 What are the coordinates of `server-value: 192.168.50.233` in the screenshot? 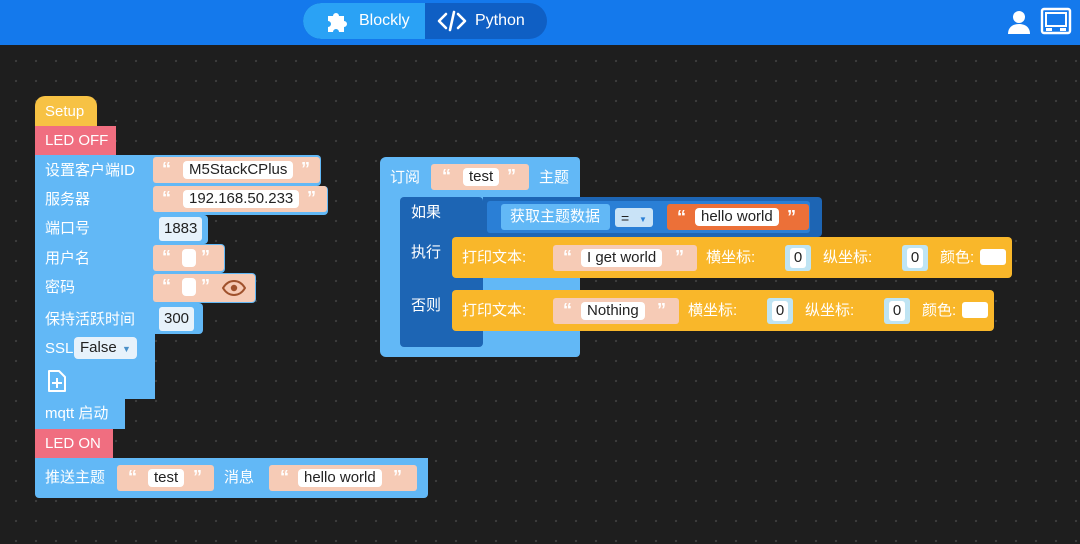 It's located at (241, 199).